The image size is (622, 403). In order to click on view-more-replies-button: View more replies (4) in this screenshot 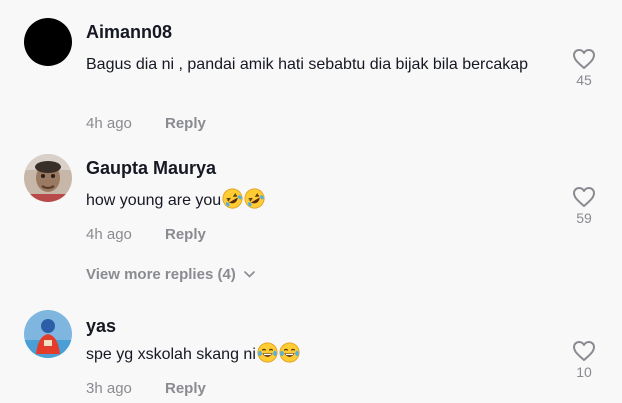, I will do `click(170, 274)`.